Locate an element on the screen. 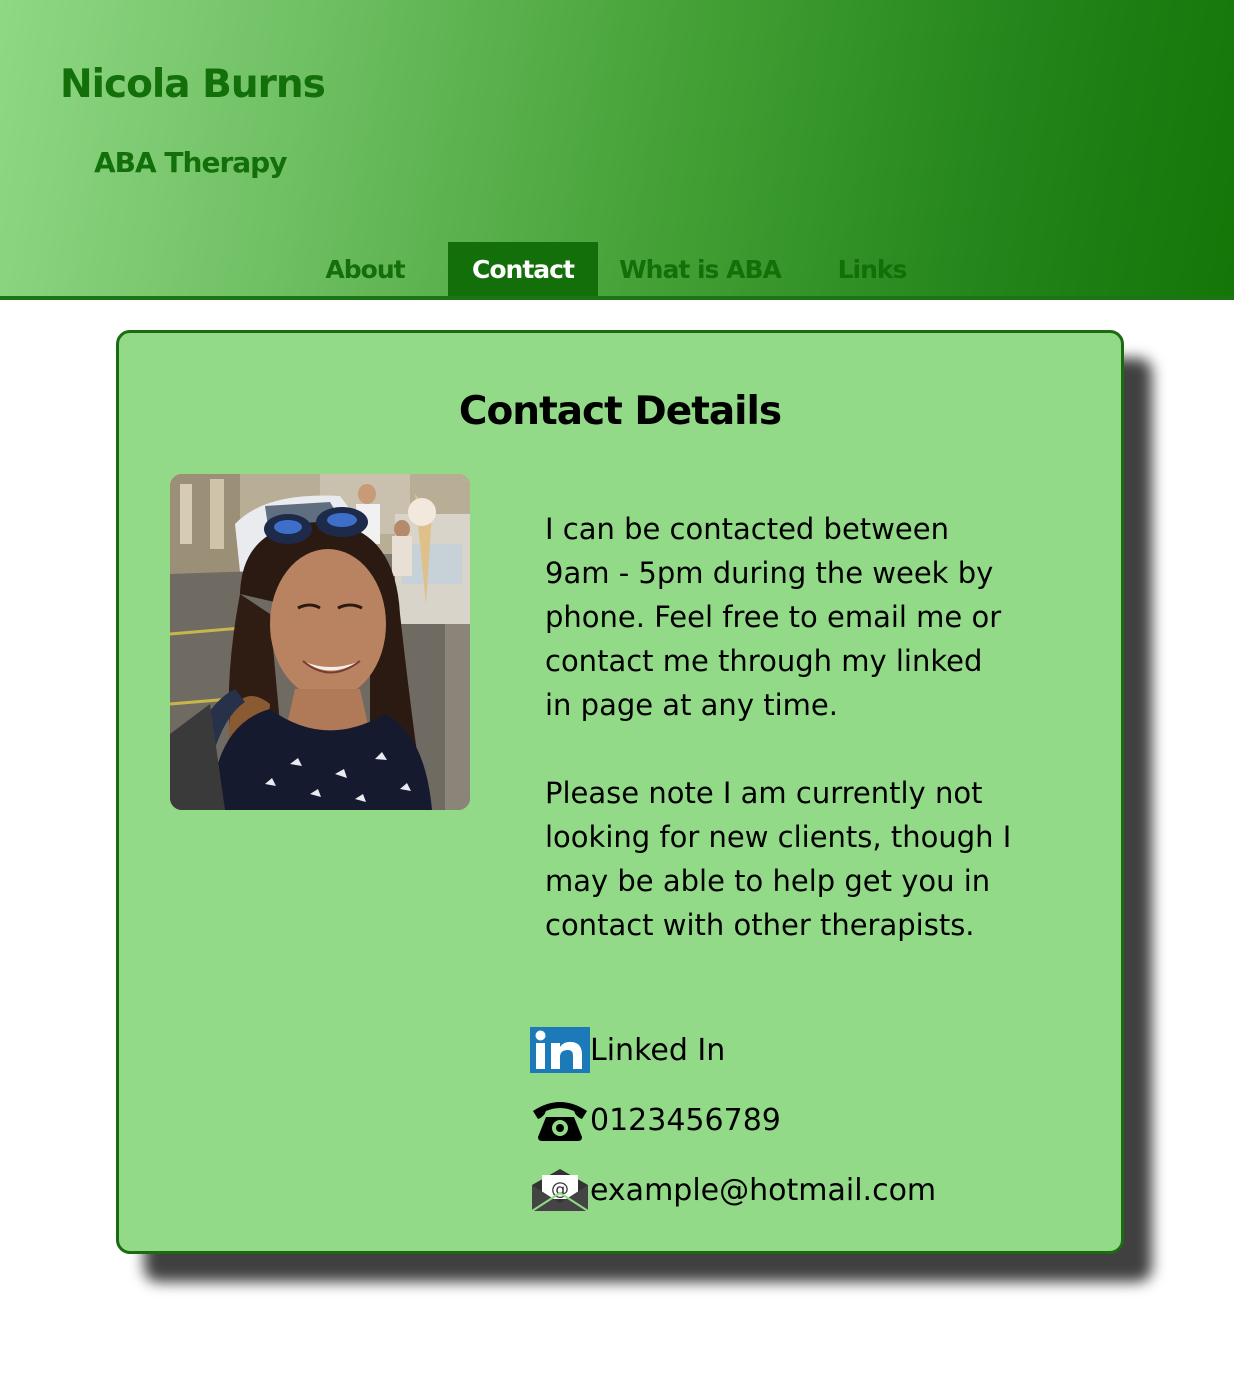 This screenshot has height=1400, width=1234. nav-item-contact: Contact is located at coordinates (523, 269).